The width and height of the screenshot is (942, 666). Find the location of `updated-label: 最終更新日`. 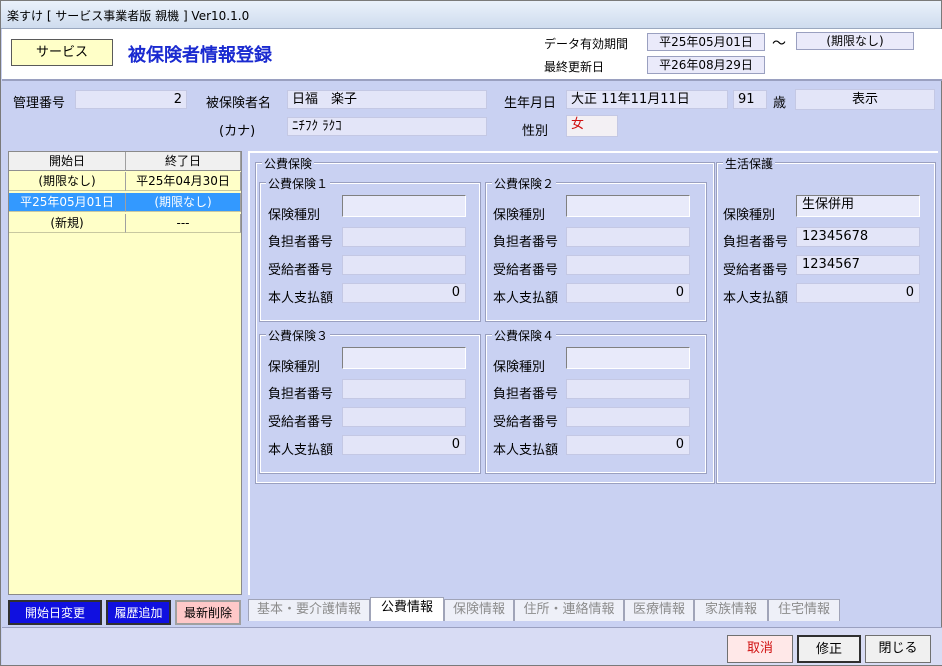

updated-label: 最終更新日 is located at coordinates (574, 67).